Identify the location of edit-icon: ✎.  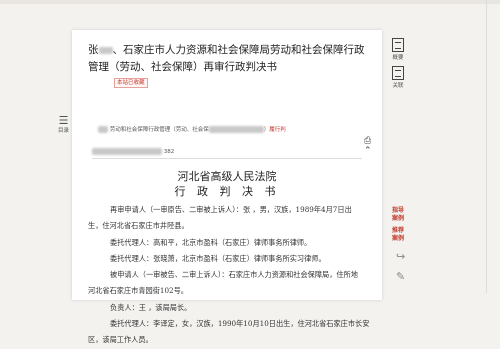
(400, 276).